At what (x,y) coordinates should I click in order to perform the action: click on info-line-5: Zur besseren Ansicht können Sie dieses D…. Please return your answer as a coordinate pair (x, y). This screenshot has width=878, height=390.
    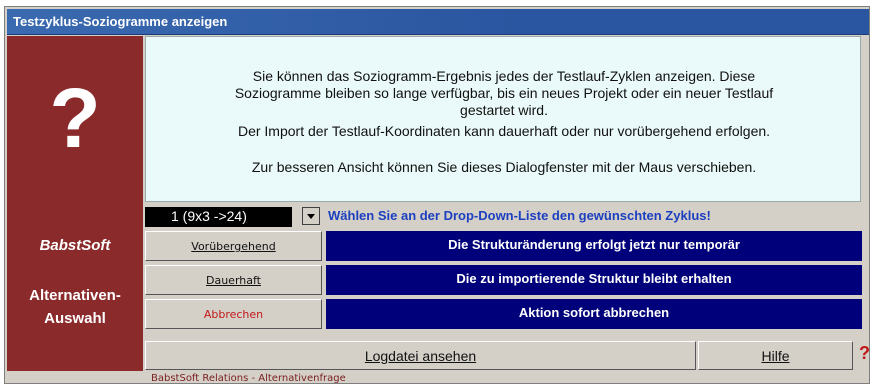
    Looking at the image, I should click on (504, 167).